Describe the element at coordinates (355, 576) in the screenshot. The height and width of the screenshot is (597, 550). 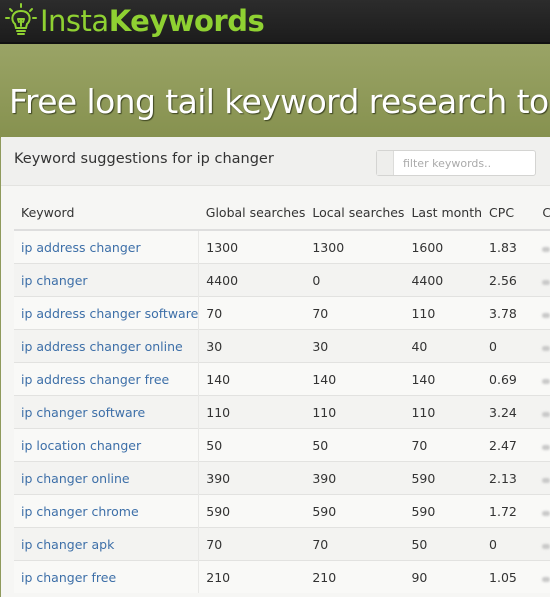
I see `local-searches-cell: 210` at that location.